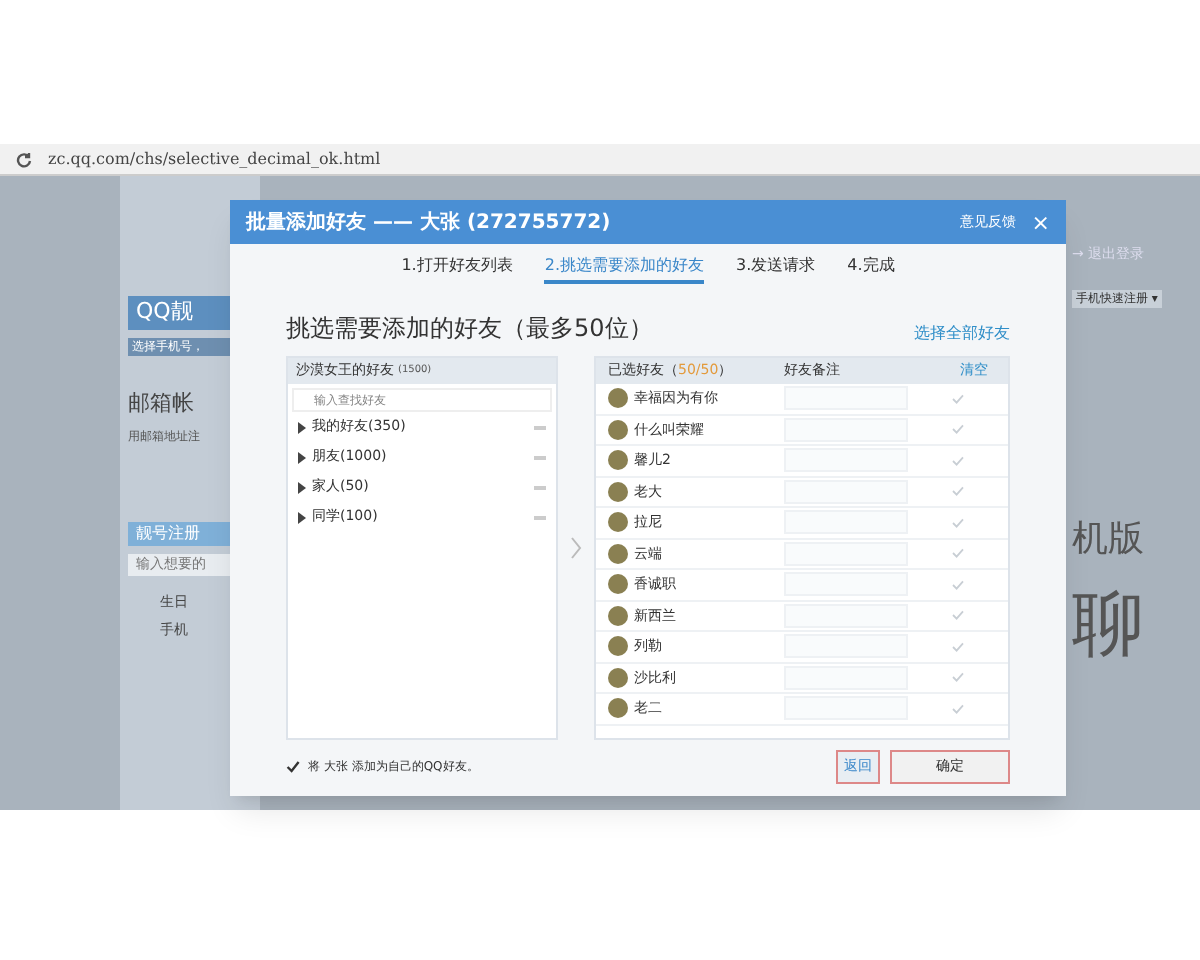 The image size is (1200, 960). I want to click on step-label: 3.发送请求, so click(776, 266).